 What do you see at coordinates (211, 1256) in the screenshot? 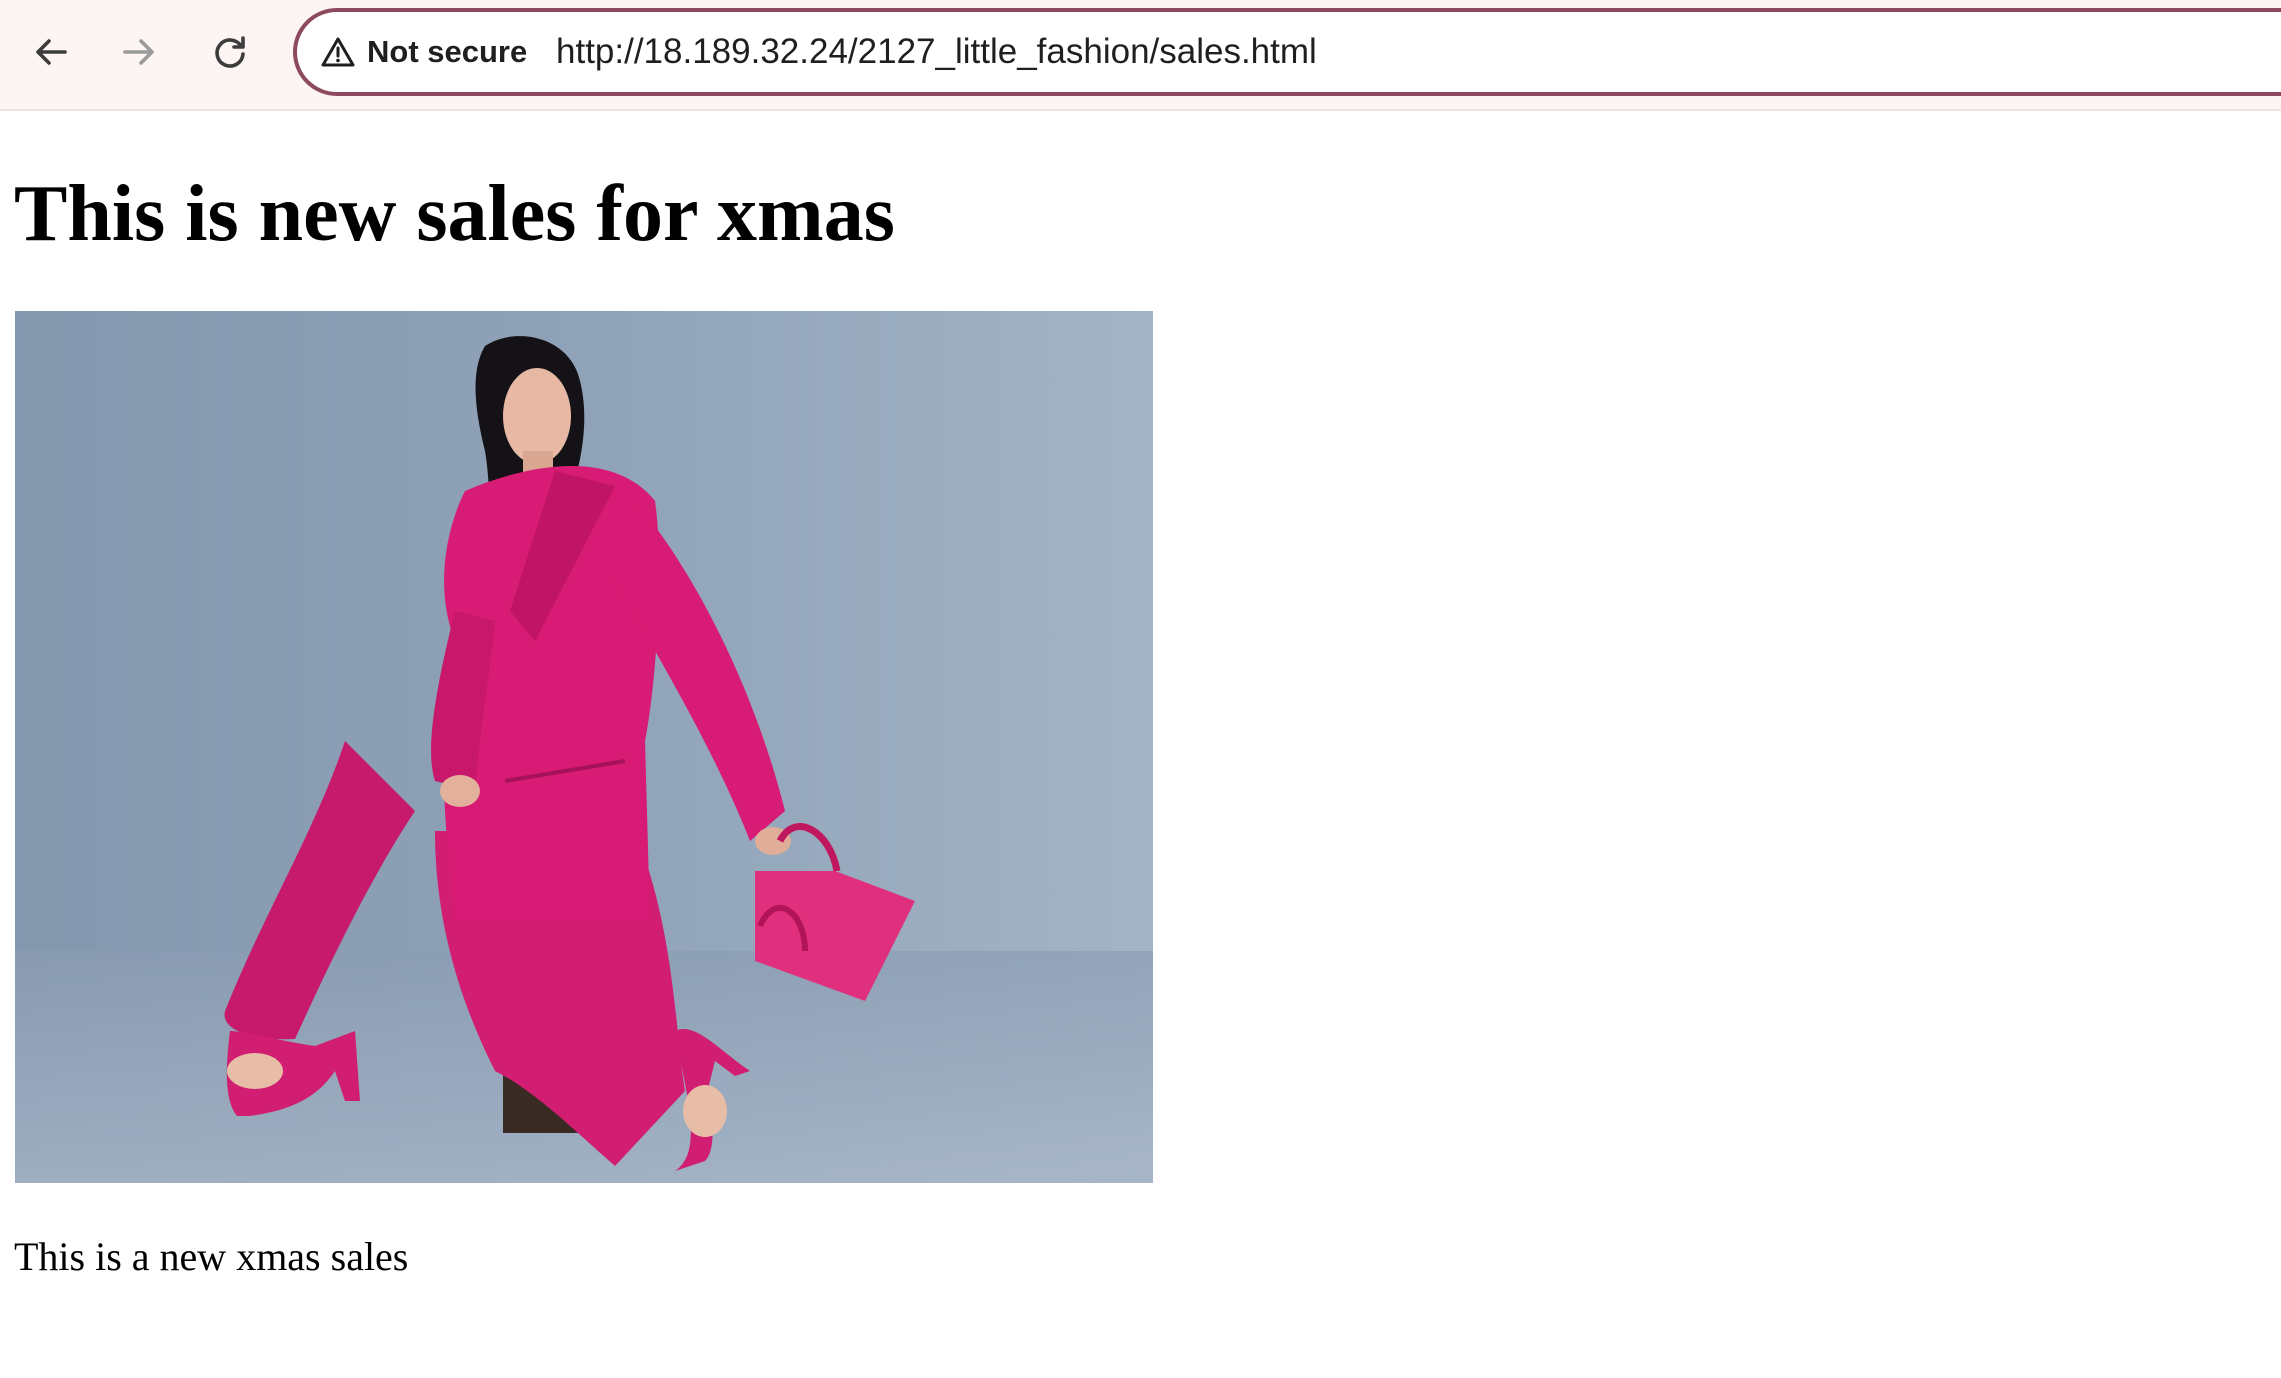
I see `sale-description: This is a new xmas sales` at bounding box center [211, 1256].